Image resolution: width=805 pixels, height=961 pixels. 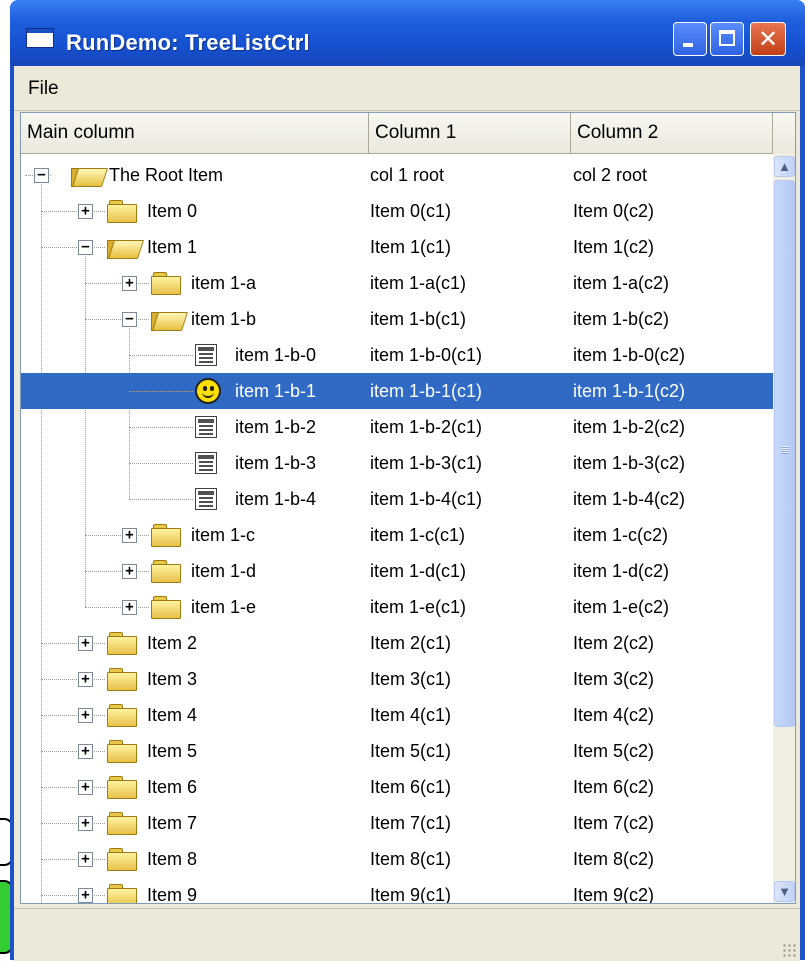 What do you see at coordinates (690, 39) in the screenshot?
I see `minimize-button` at bounding box center [690, 39].